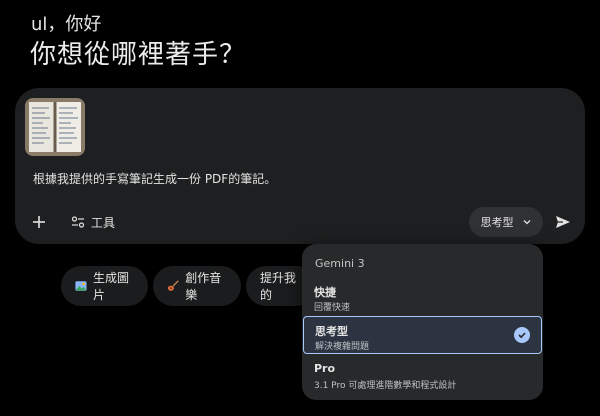 The height and width of the screenshot is (416, 600). What do you see at coordinates (154, 178) in the screenshot?
I see `prompt-text: 根據我提供的手寫筆記生成一份 PDF的筆記。` at bounding box center [154, 178].